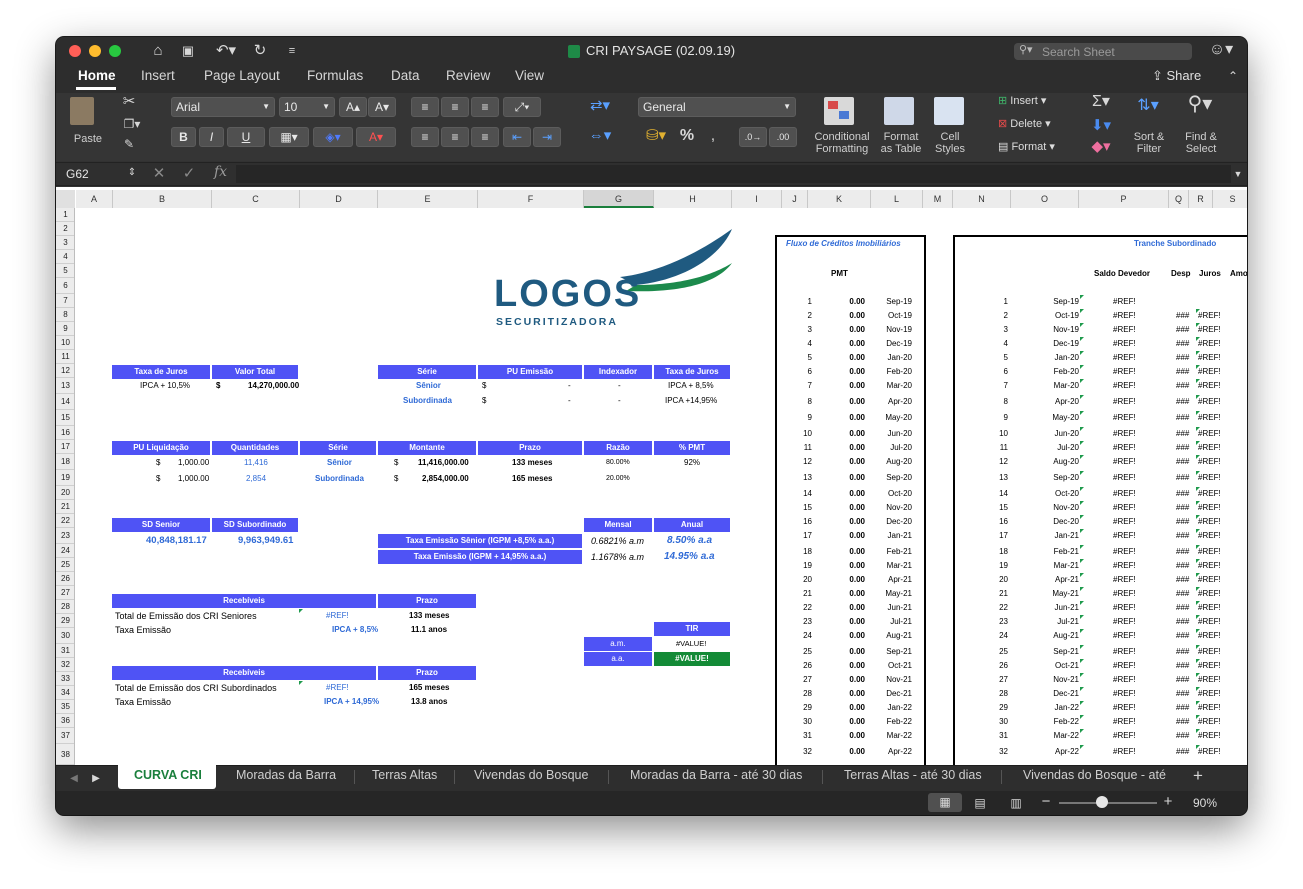 The width and height of the screenshot is (1303, 889). Describe the element at coordinates (787, 372) in the screenshot. I see `fluxo-period: 6` at that location.